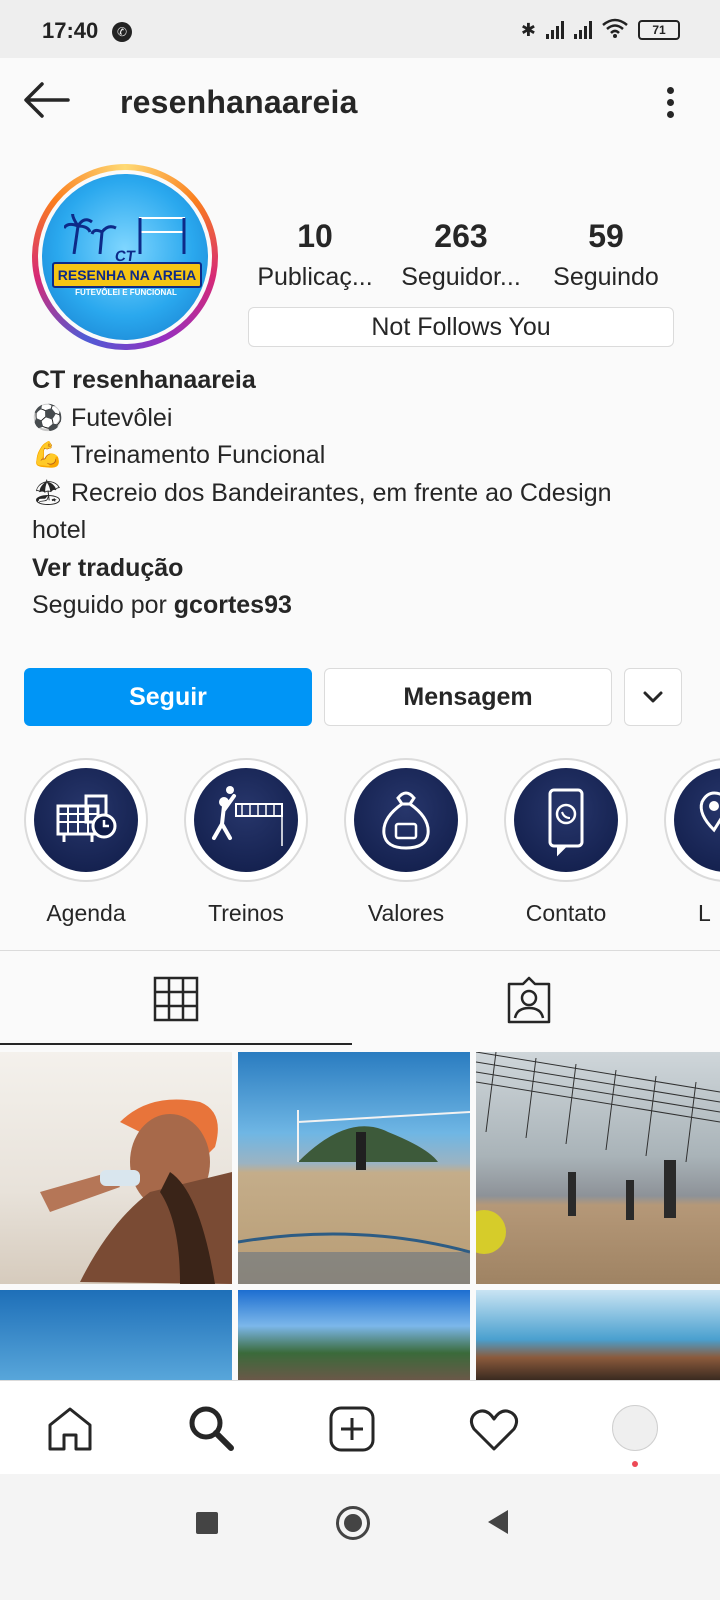 This screenshot has width=720, height=1600. I want to click on highlight-agenda: Agenda, so click(86, 842).